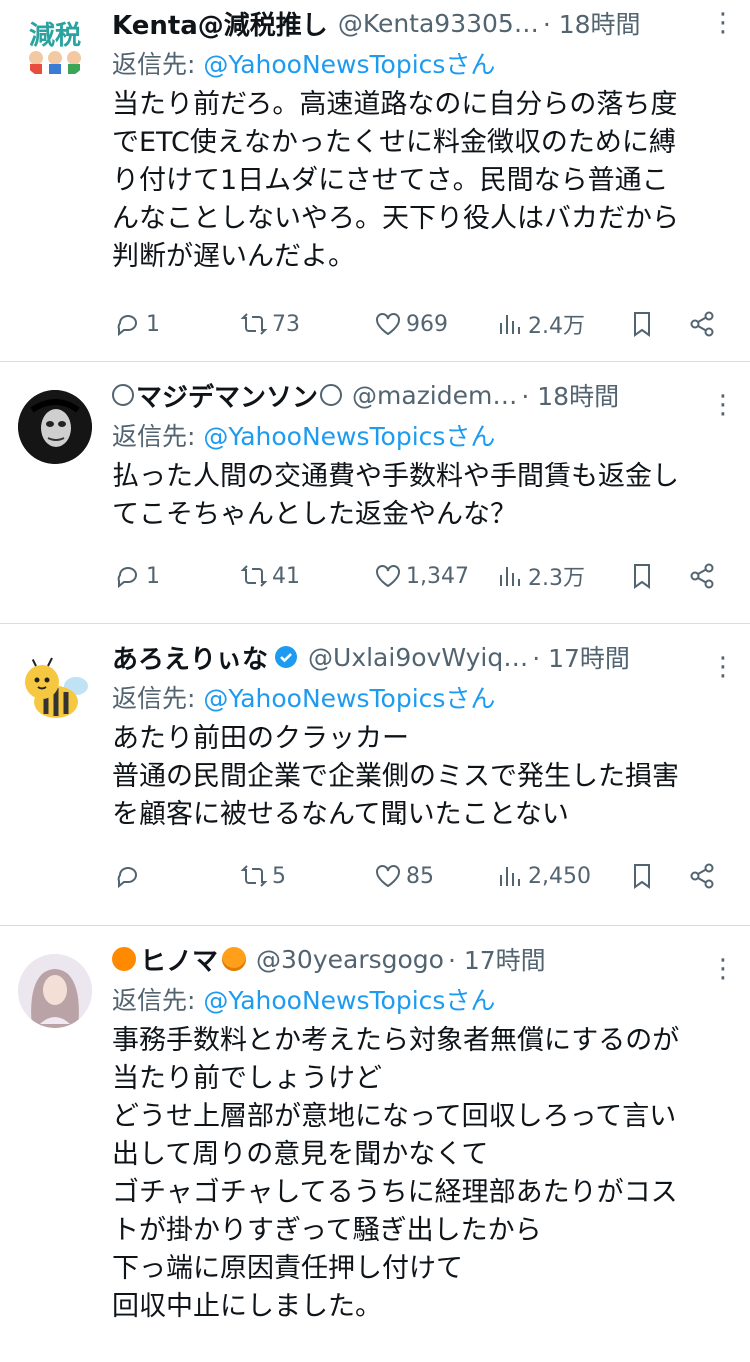  Describe the element at coordinates (55, 36) in the screenshot. I see `avatar-text: 減税` at that location.